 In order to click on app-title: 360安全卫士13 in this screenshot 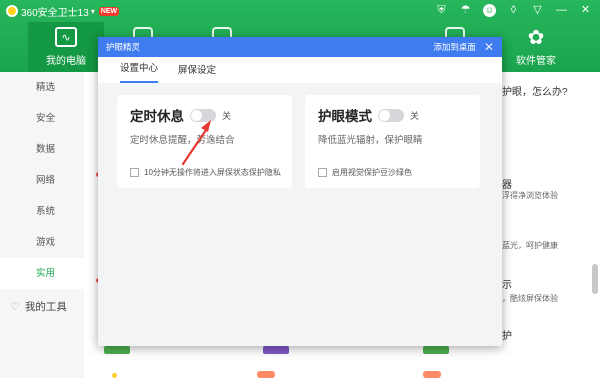, I will do `click(55, 13)`.